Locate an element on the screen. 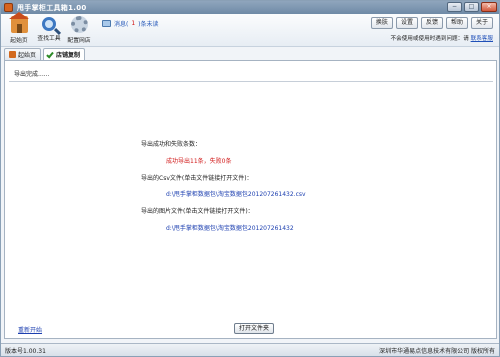  unread-messages: 消息( 1 )条未读 is located at coordinates (130, 23).